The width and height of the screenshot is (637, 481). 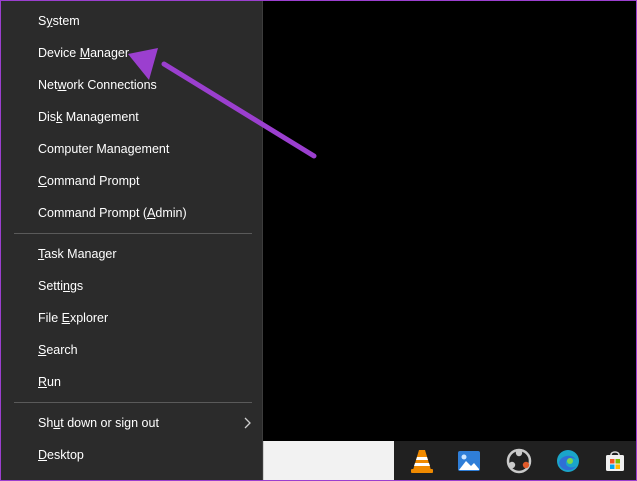 What do you see at coordinates (519, 461) in the screenshot?
I see `obs-icon` at bounding box center [519, 461].